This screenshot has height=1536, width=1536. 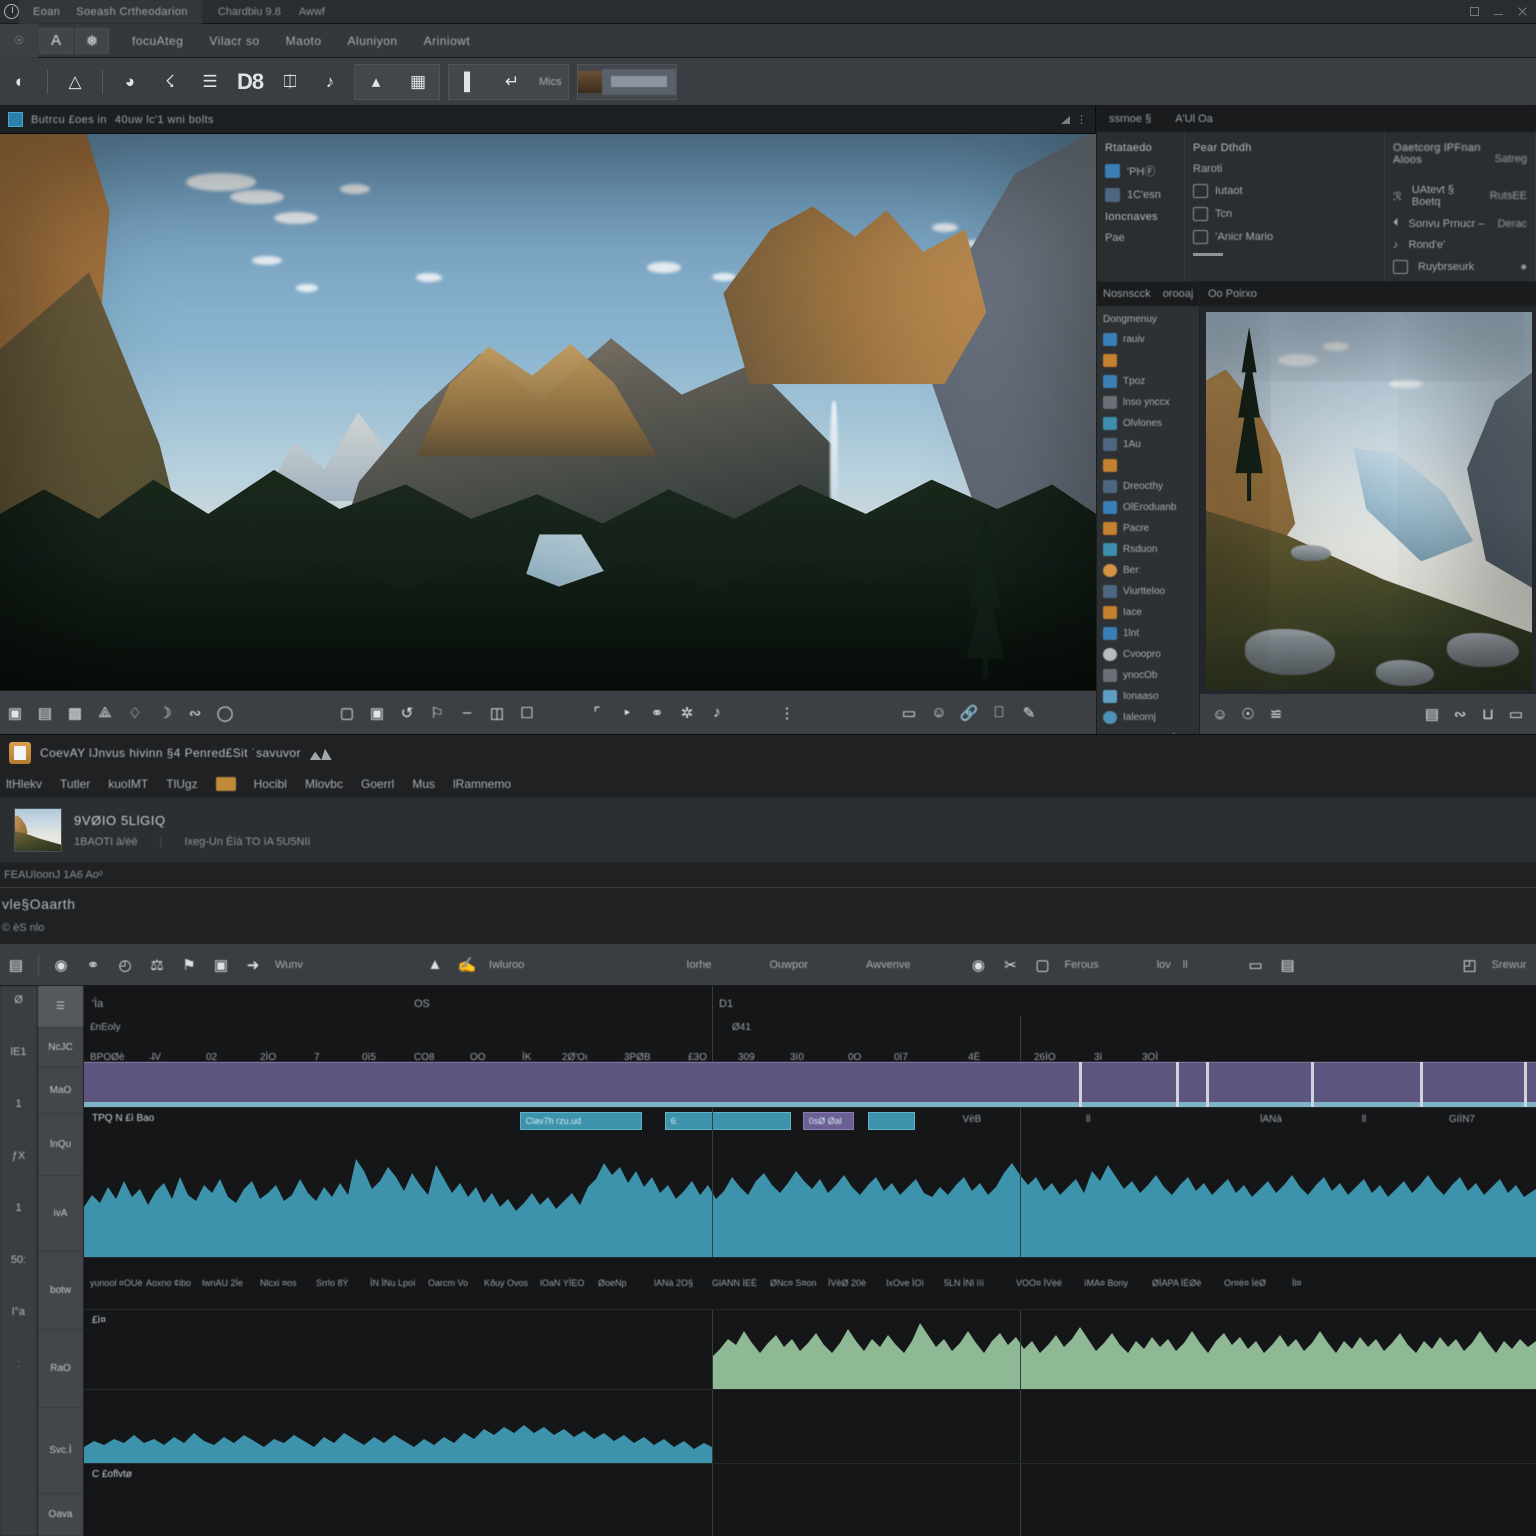 What do you see at coordinates (657, 713) in the screenshot?
I see `pin-icon: ⚭` at bounding box center [657, 713].